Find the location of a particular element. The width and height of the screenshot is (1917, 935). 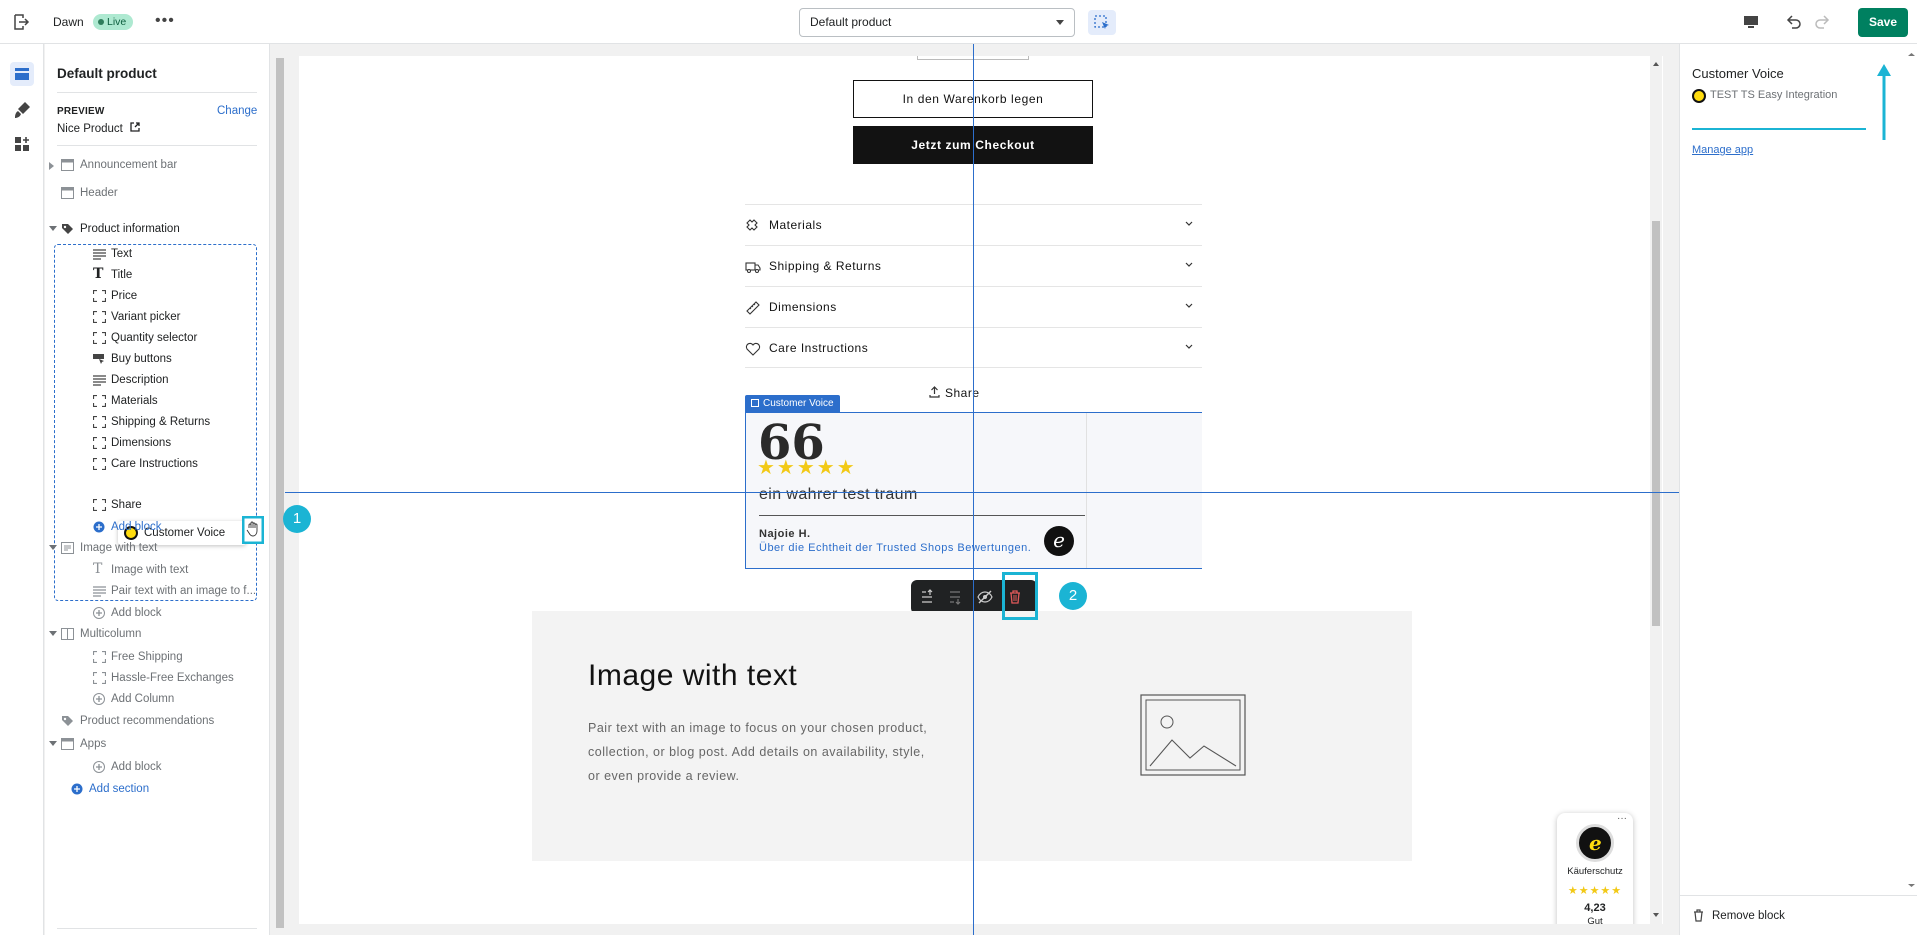

section-multicolumn: Multicolumn is located at coordinates (154, 634).